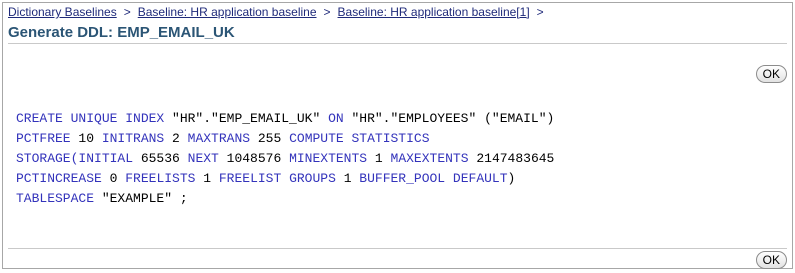 The image size is (795, 273). What do you see at coordinates (164, 158) in the screenshot?
I see `ddl-value: 65536` at bounding box center [164, 158].